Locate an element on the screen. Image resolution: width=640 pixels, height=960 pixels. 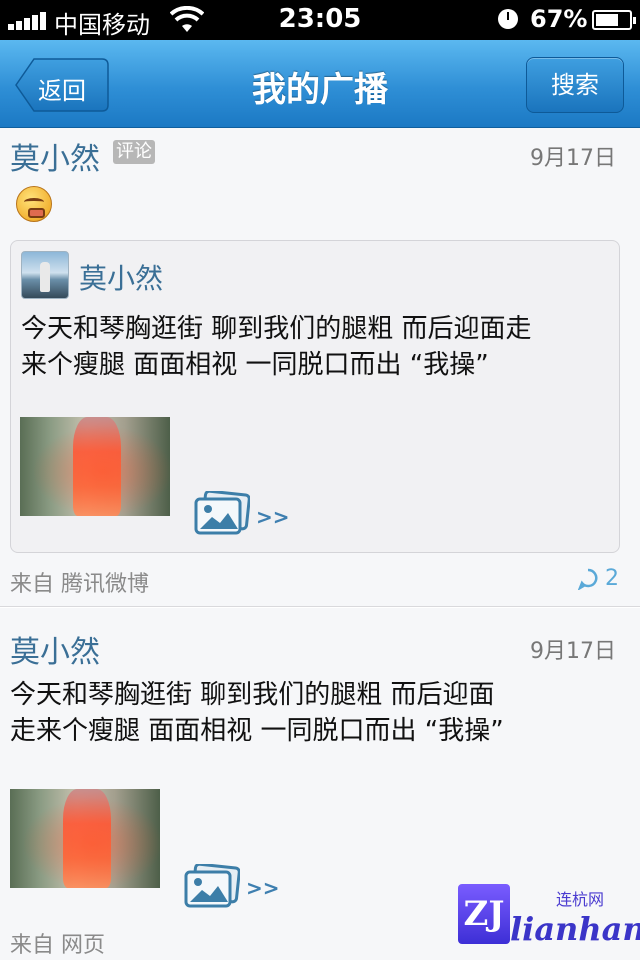
comment-icon is located at coordinates (588, 579).